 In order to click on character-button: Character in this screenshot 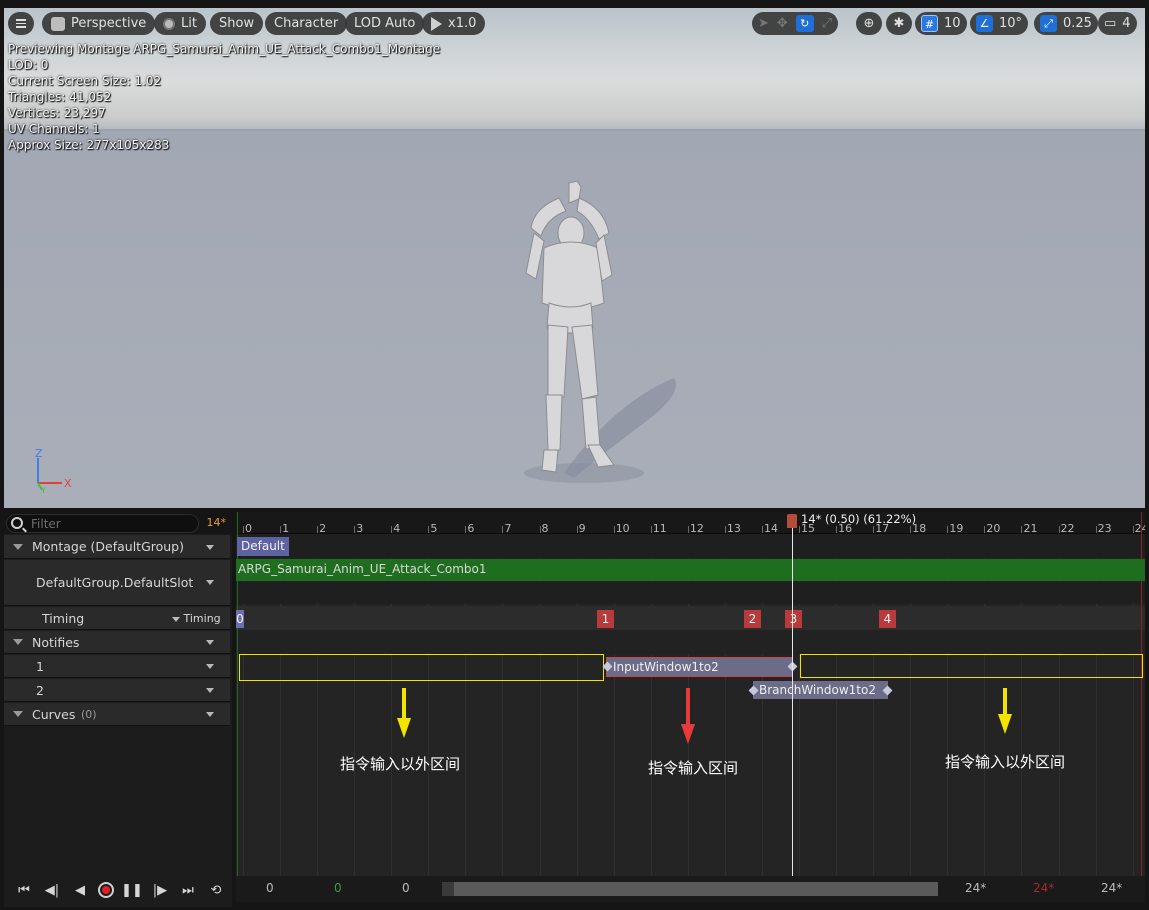, I will do `click(306, 23)`.